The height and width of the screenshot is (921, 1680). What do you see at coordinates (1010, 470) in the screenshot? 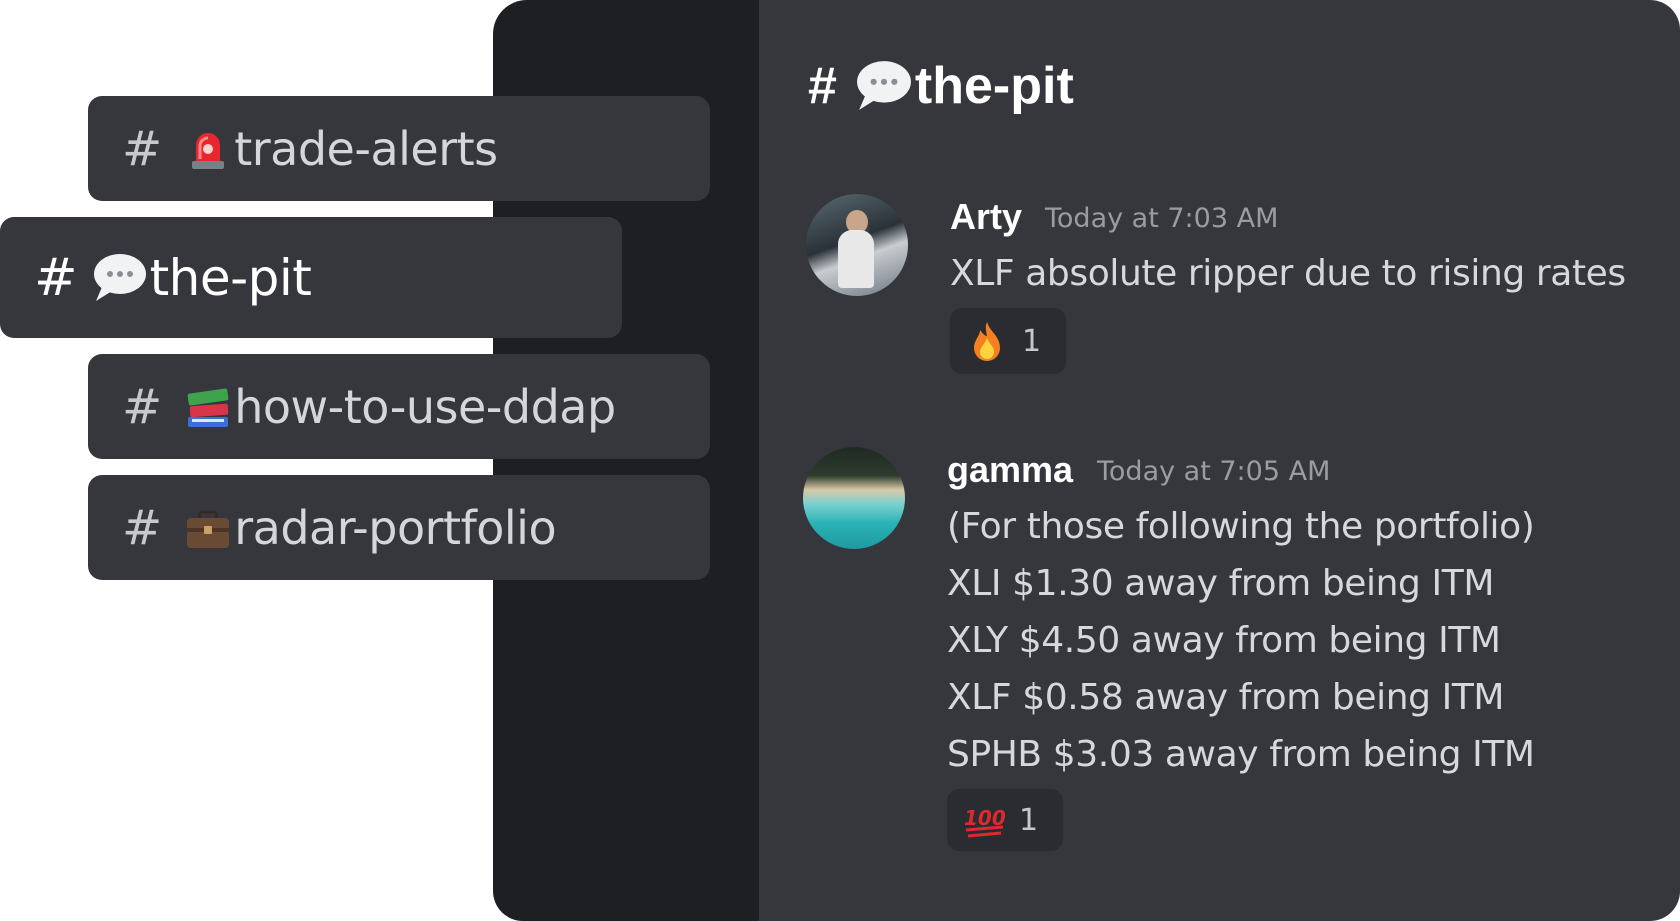
I see `message-author: gamma` at bounding box center [1010, 470].